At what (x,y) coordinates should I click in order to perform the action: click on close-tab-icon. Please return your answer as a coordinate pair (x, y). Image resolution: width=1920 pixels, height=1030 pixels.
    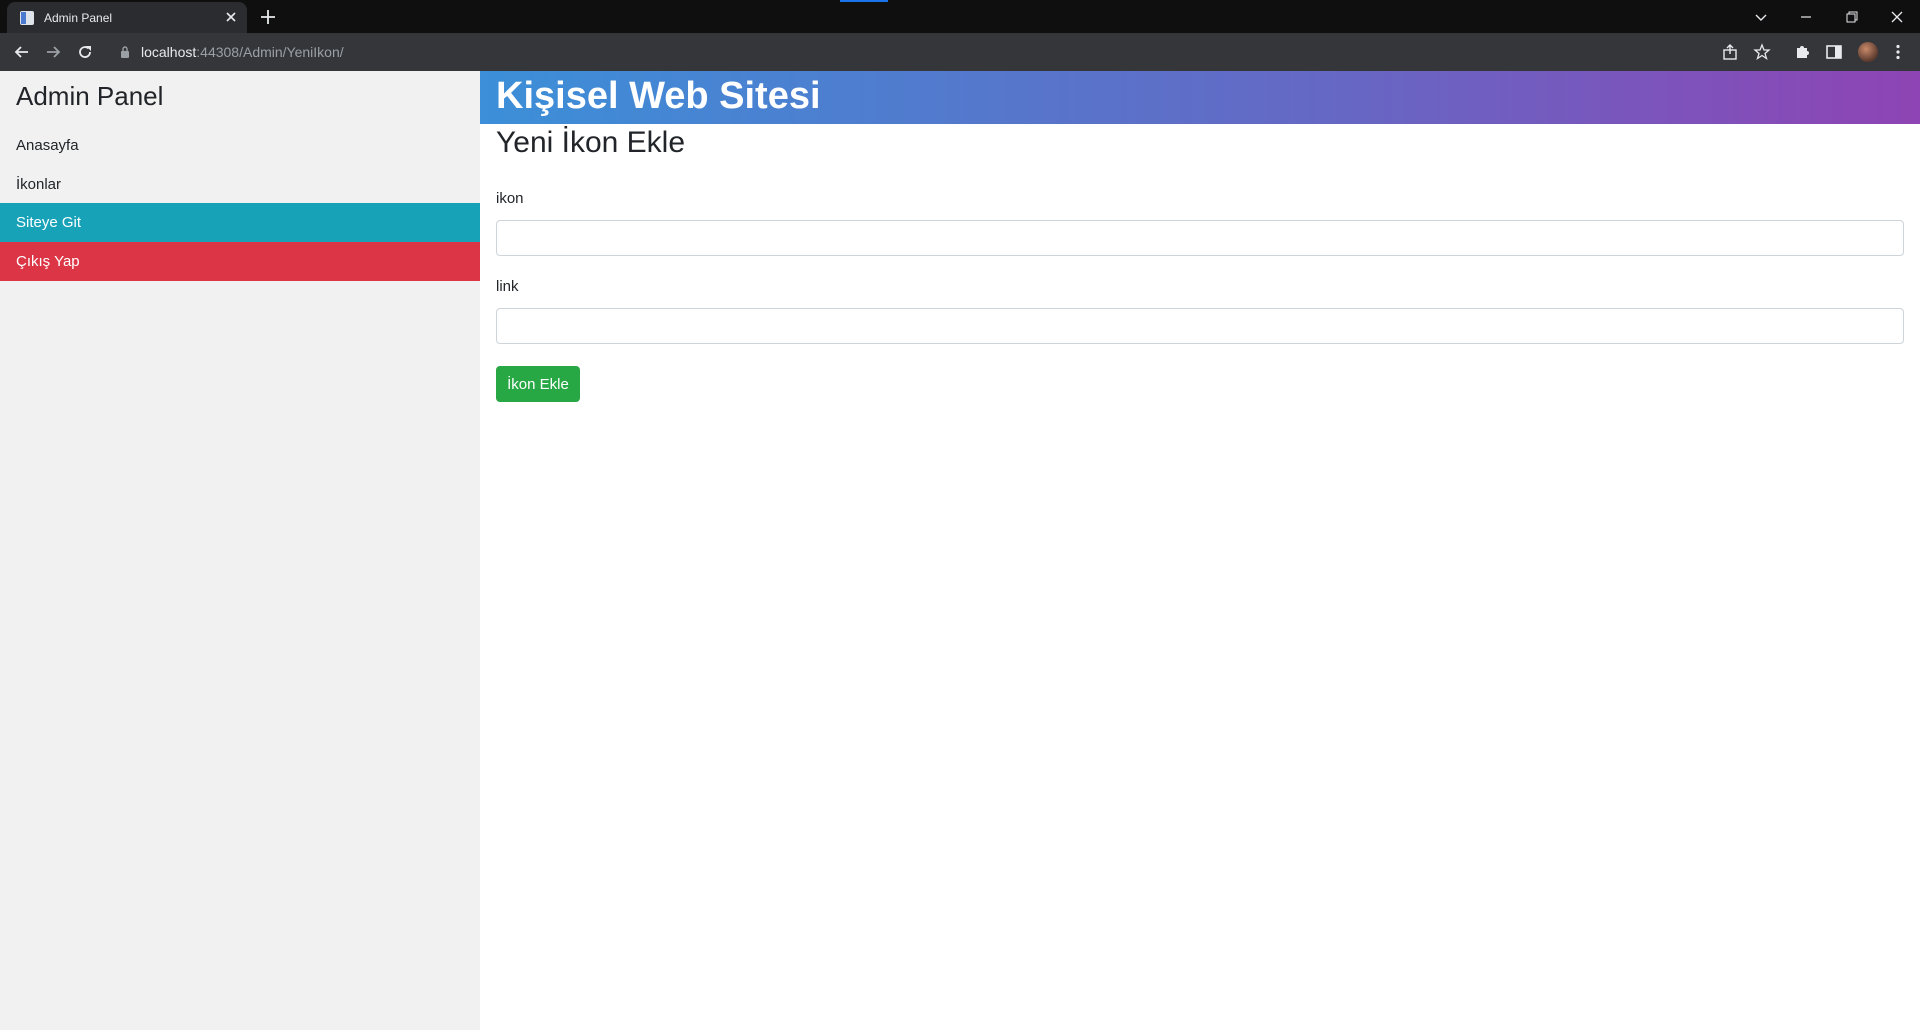
    Looking at the image, I should click on (231, 17).